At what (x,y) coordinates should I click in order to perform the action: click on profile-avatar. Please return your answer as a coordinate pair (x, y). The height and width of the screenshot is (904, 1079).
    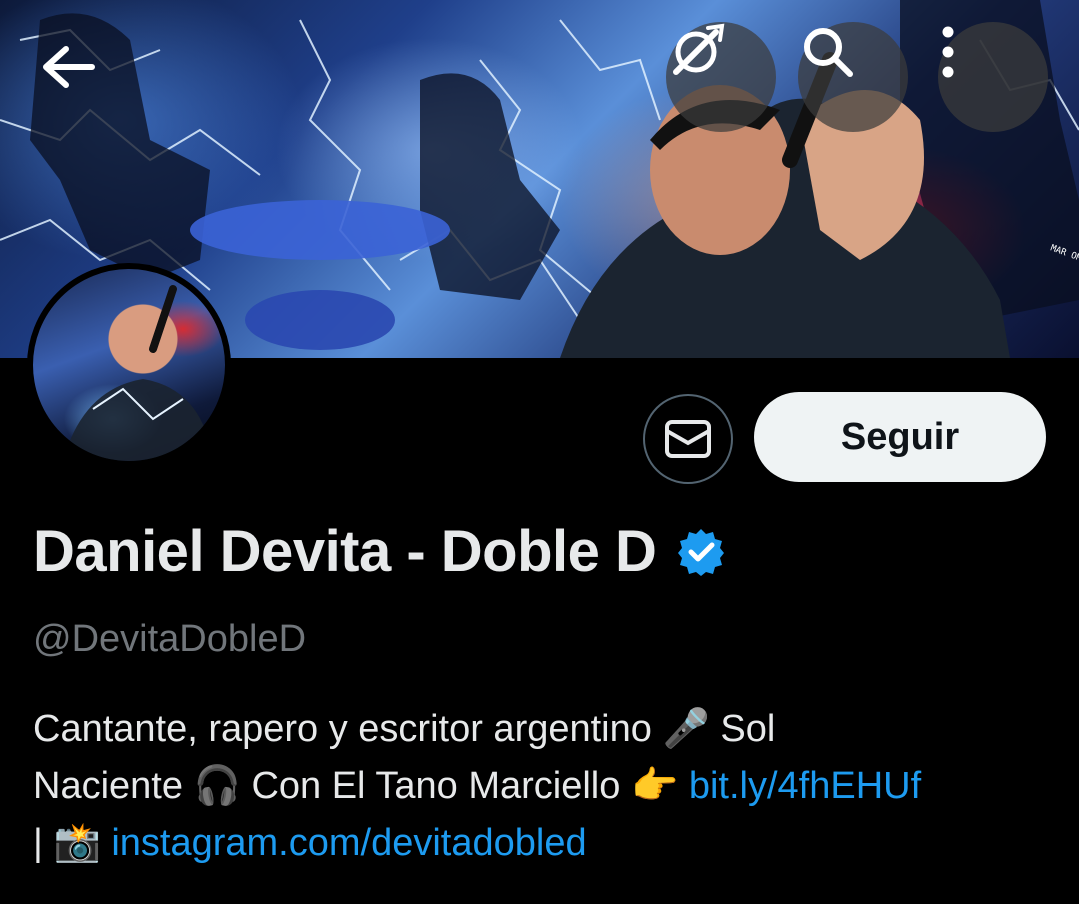
    Looking at the image, I should click on (129, 365).